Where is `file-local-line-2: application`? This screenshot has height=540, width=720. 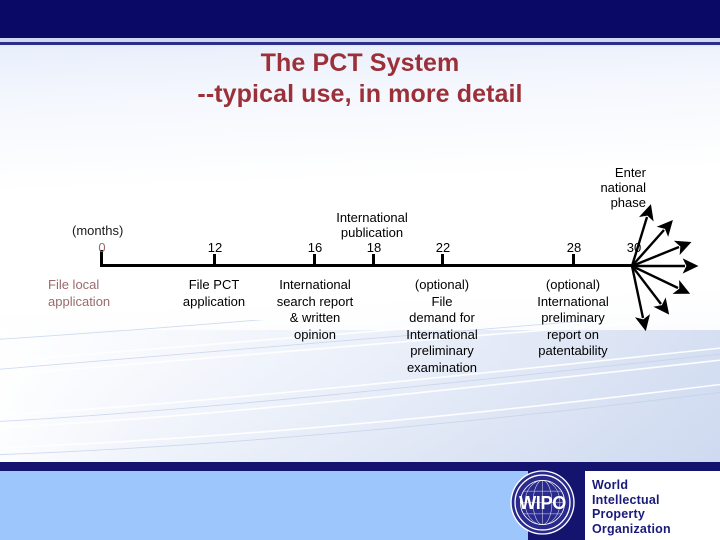 file-local-line-2: application is located at coordinates (79, 301).